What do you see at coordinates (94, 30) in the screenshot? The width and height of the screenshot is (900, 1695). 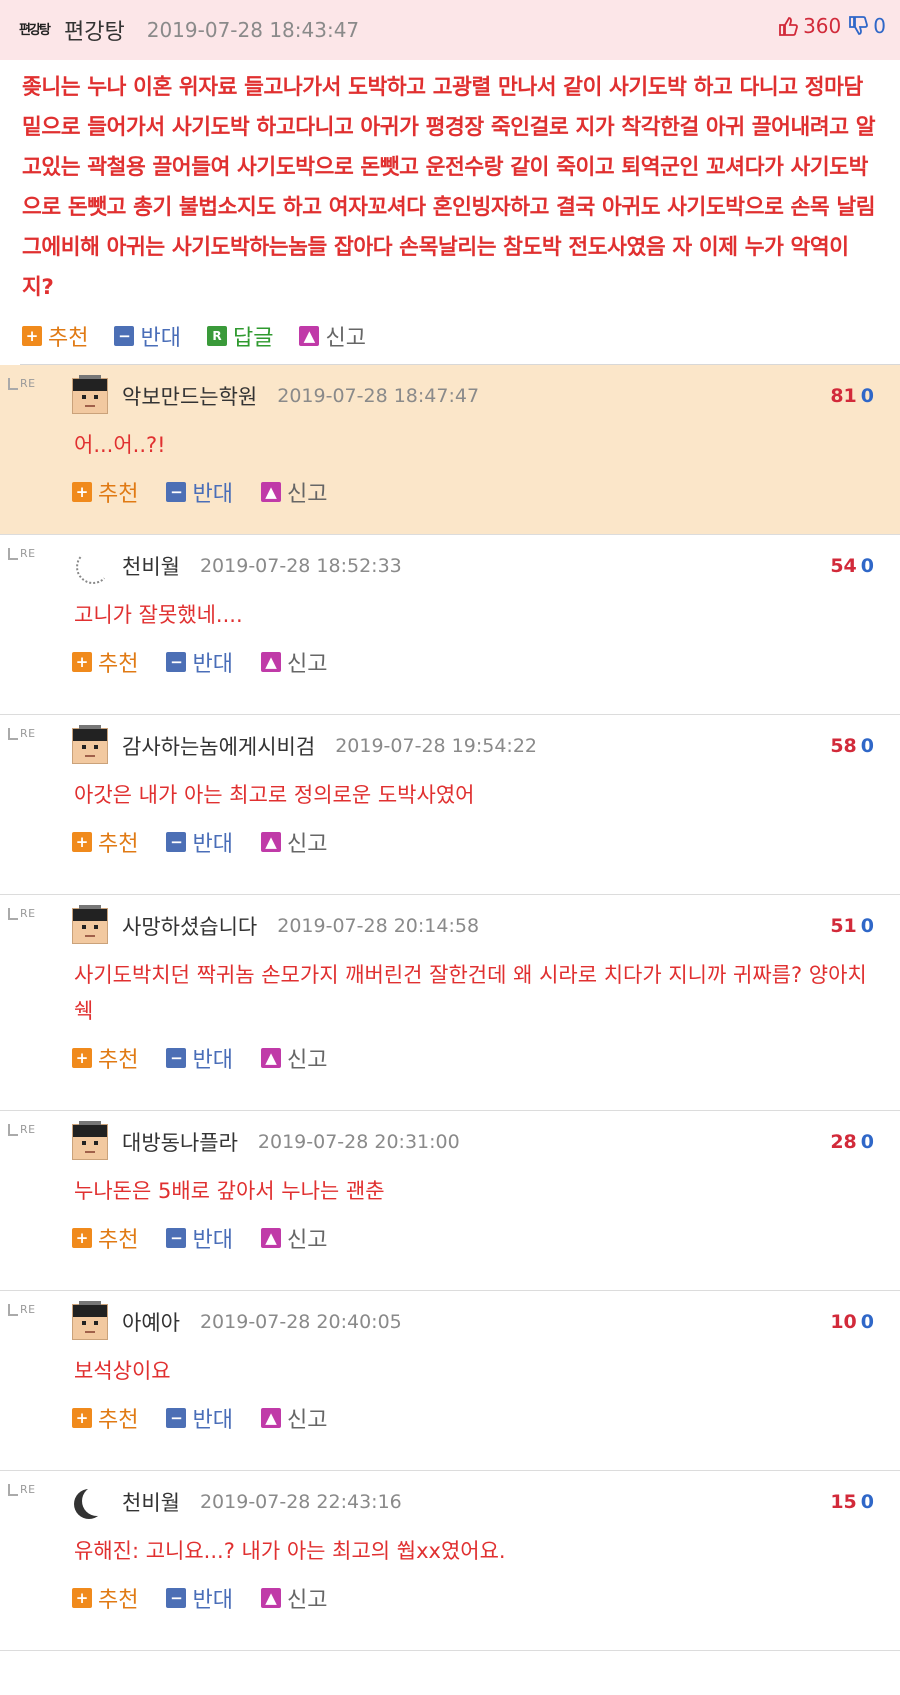 I see `post-author: 편강탕` at bounding box center [94, 30].